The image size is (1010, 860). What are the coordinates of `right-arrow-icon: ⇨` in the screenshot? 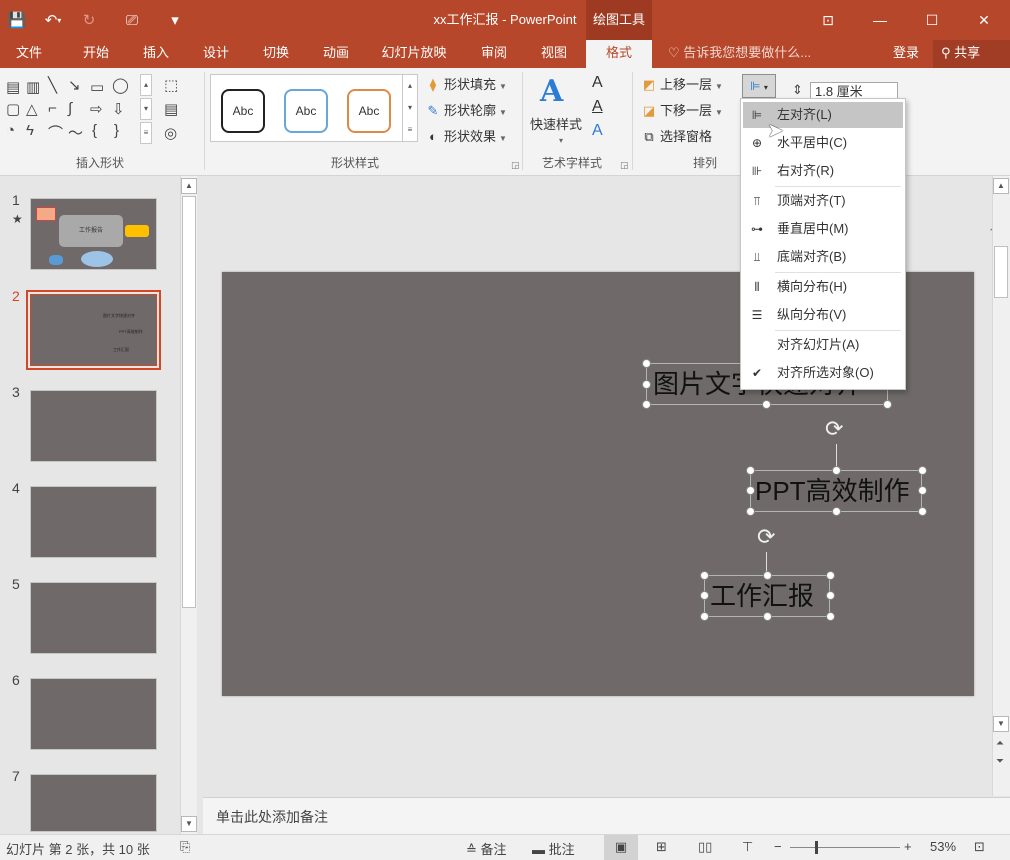 It's located at (96, 109).